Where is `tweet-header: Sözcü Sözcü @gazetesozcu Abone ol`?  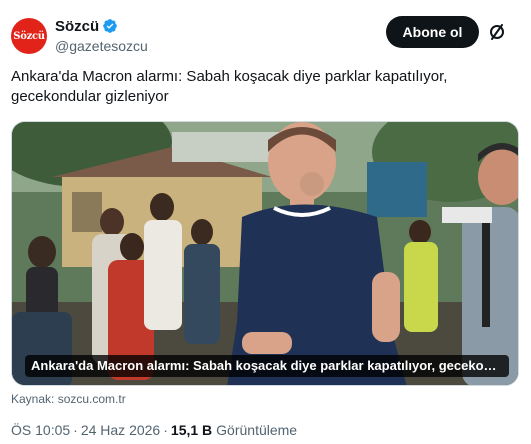 tweet-header: Sözcü Sözcü @gazetesozcu Abone ol is located at coordinates (266, 36).